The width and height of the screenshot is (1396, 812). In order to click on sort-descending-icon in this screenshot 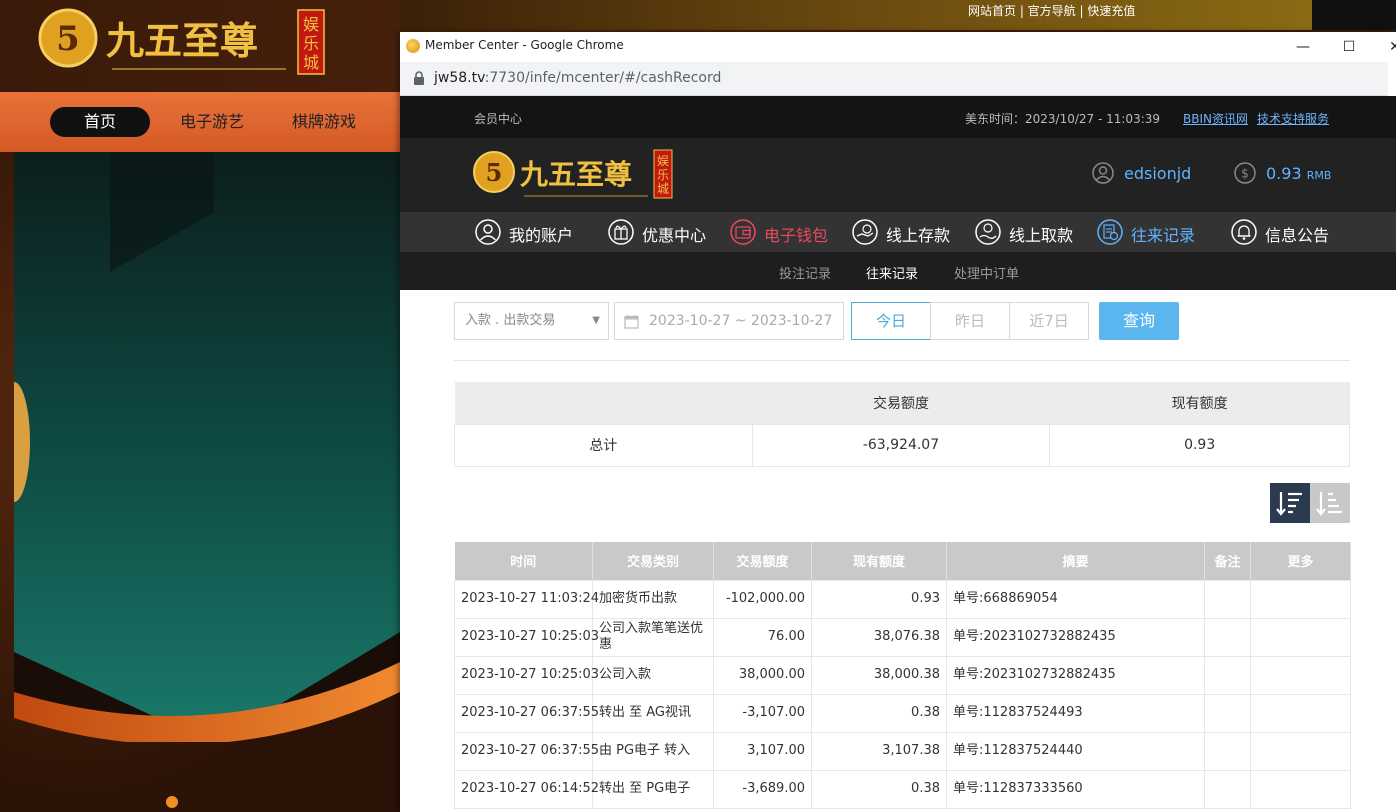, I will do `click(1290, 503)`.